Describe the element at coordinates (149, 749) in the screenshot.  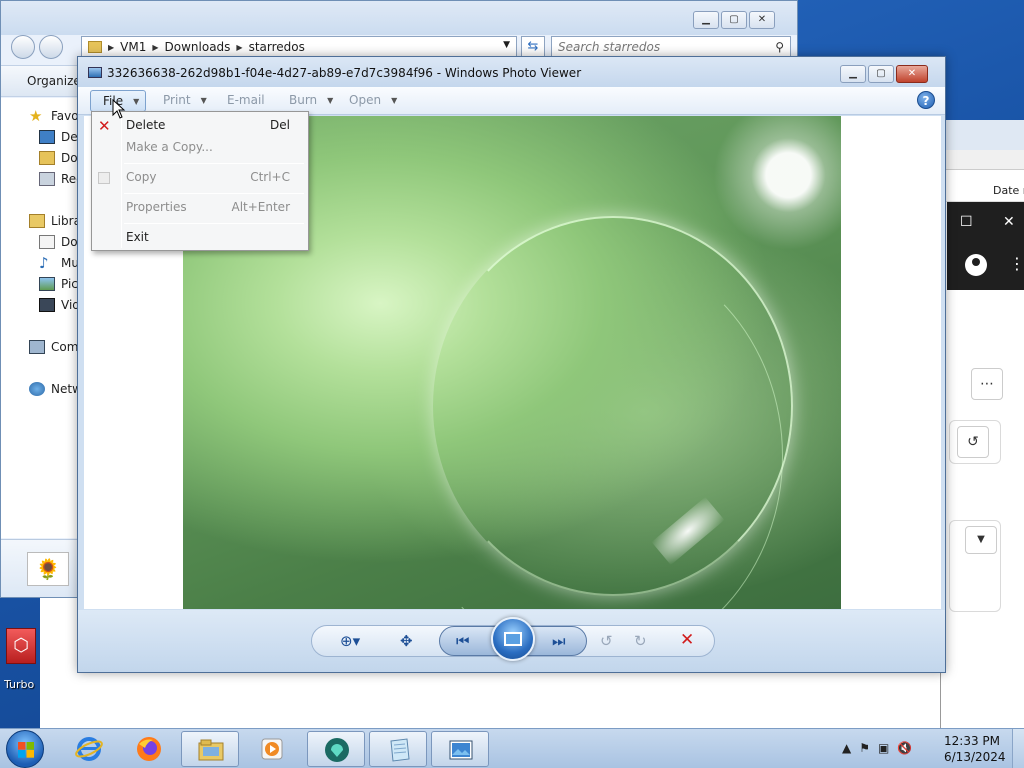
I see `taskbar-firefox` at that location.